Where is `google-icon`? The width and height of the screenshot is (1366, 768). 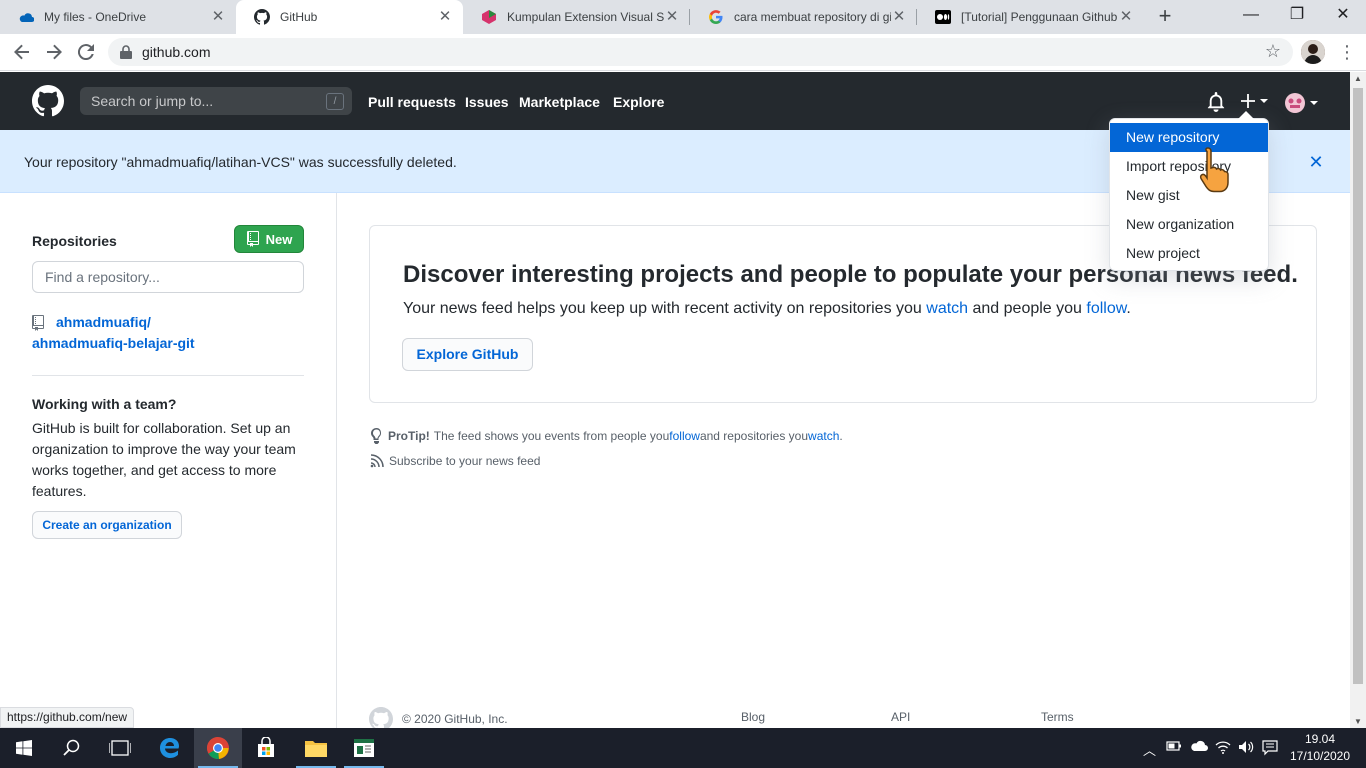 google-icon is located at coordinates (716, 17).